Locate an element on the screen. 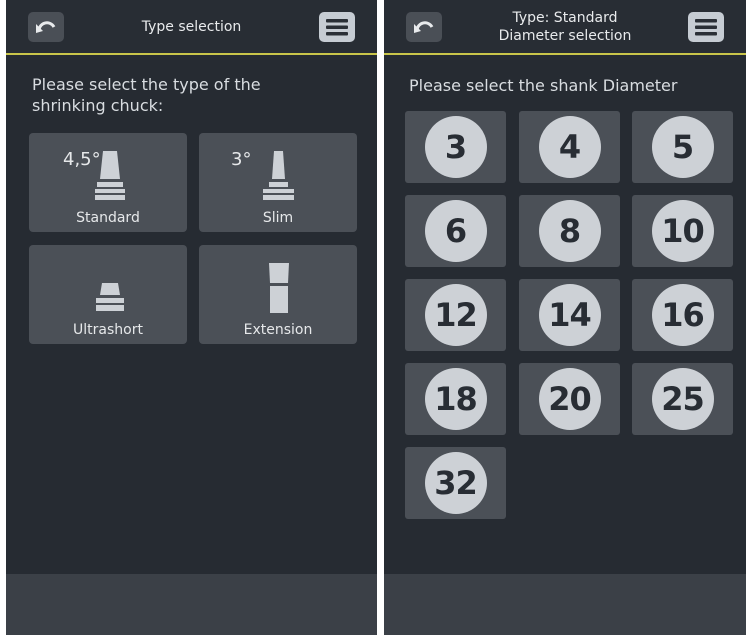  diameter-value: 4 is located at coordinates (569, 147).